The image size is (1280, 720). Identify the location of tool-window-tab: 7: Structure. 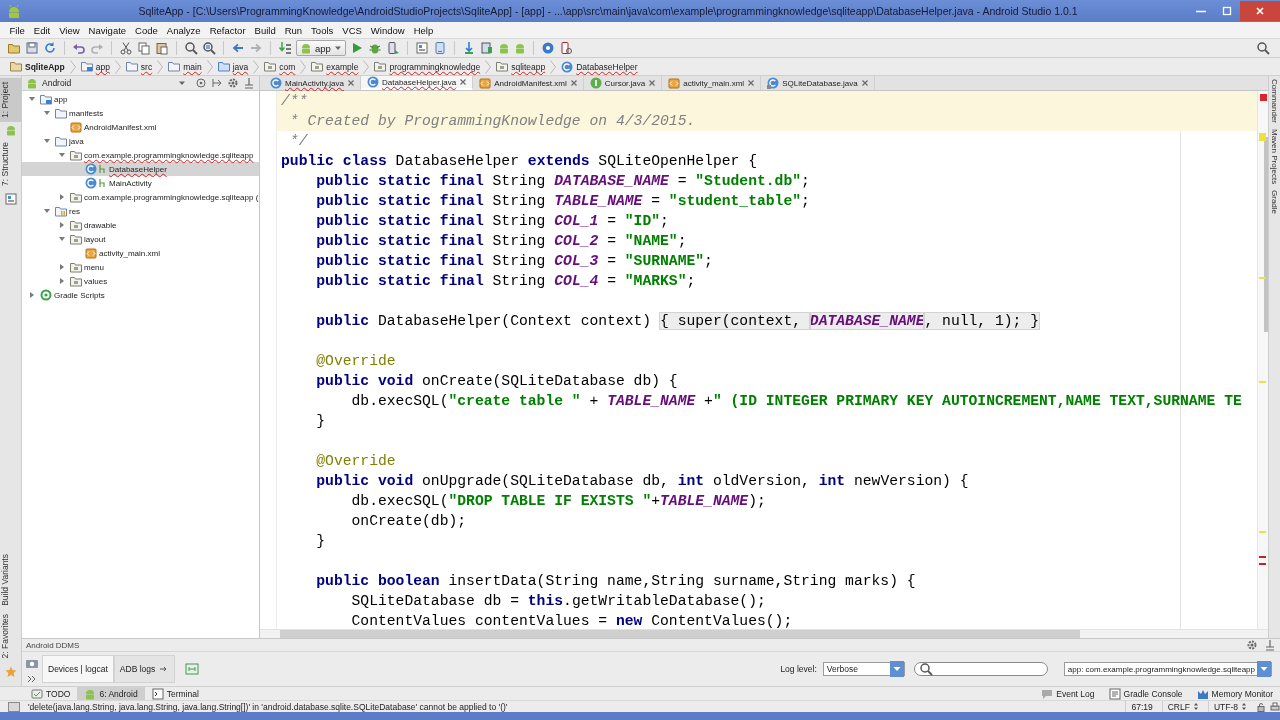
(10, 163).